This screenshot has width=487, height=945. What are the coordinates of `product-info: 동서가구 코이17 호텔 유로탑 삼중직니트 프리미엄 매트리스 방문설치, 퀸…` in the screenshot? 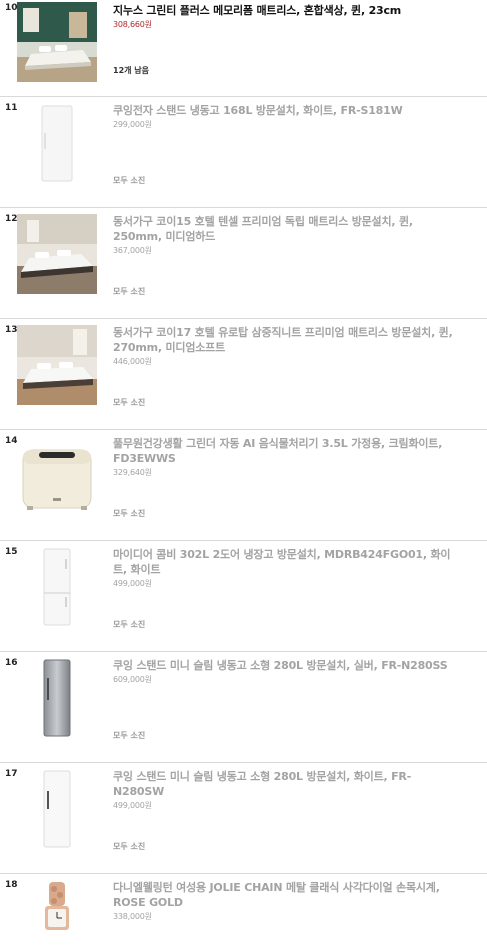 It's located at (285, 346).